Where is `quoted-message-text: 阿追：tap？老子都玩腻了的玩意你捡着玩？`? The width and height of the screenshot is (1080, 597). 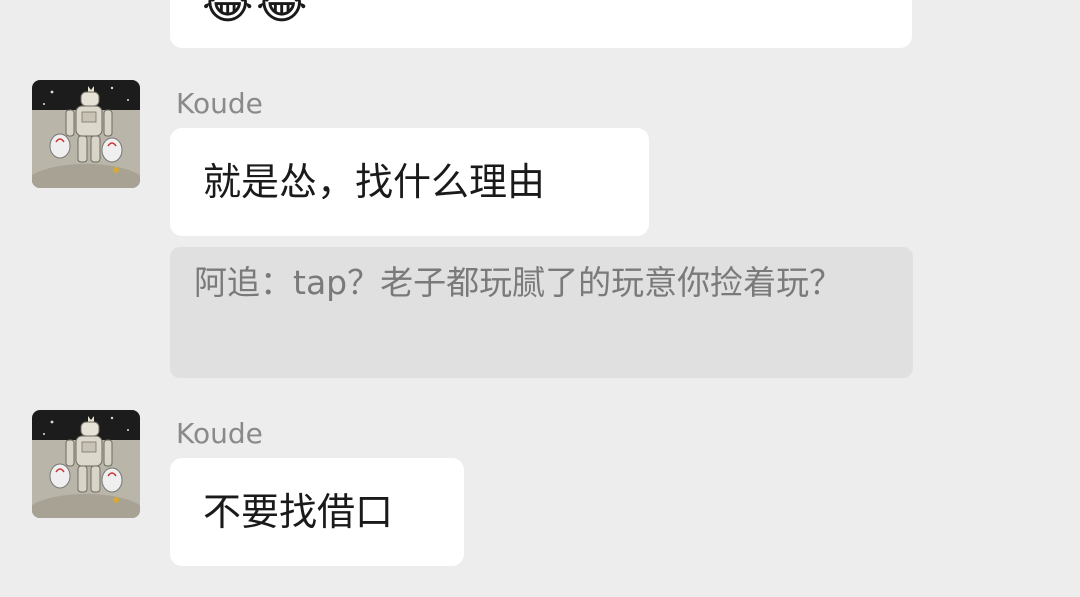 quoted-message-text: 阿追：tap？老子都玩腻了的玩意你捡着玩？ is located at coordinates (518, 282).